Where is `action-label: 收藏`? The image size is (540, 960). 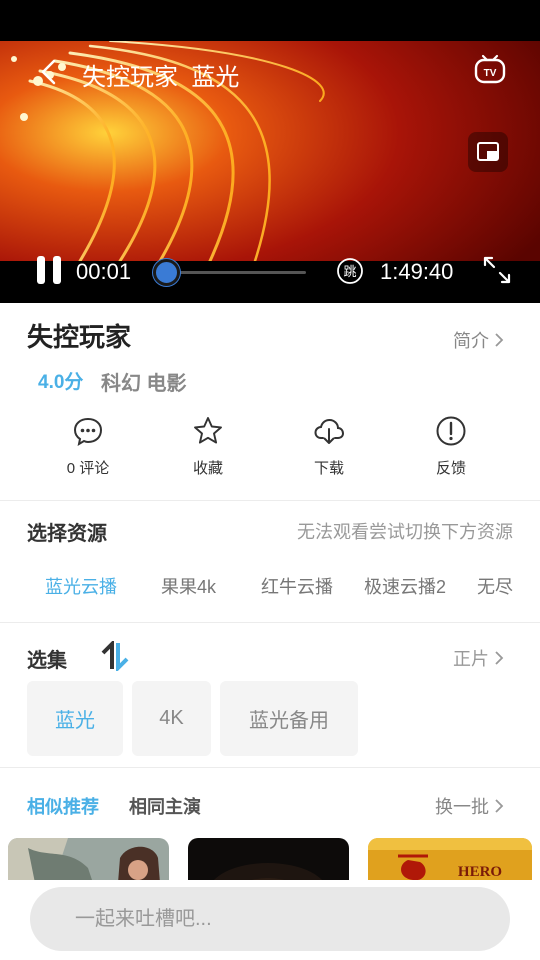 action-label: 收藏 is located at coordinates (207, 468).